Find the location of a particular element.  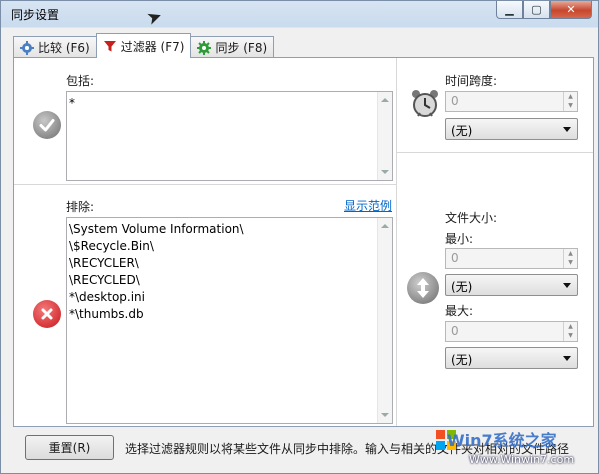

left-divider is located at coordinates (205, 184).